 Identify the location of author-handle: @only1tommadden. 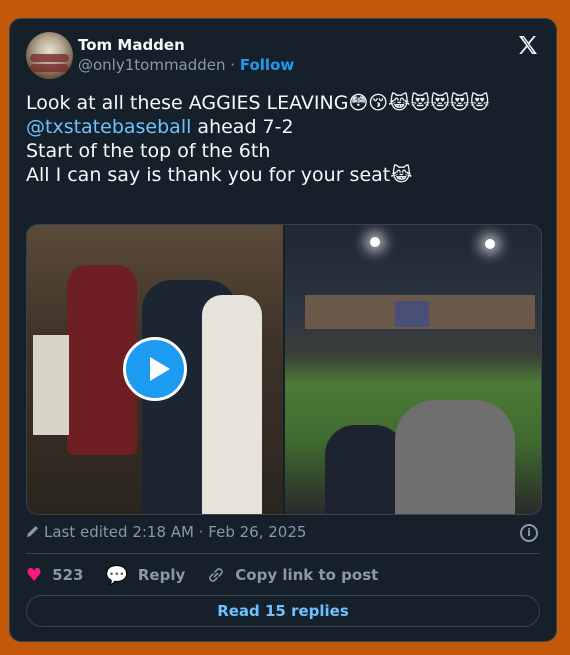
(152, 65).